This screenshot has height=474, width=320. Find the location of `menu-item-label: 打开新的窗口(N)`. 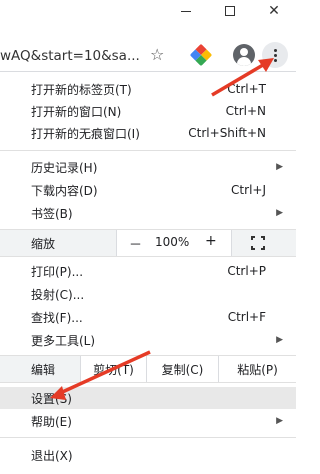

menu-item-label: 打开新的窗口(N) is located at coordinates (76, 111).